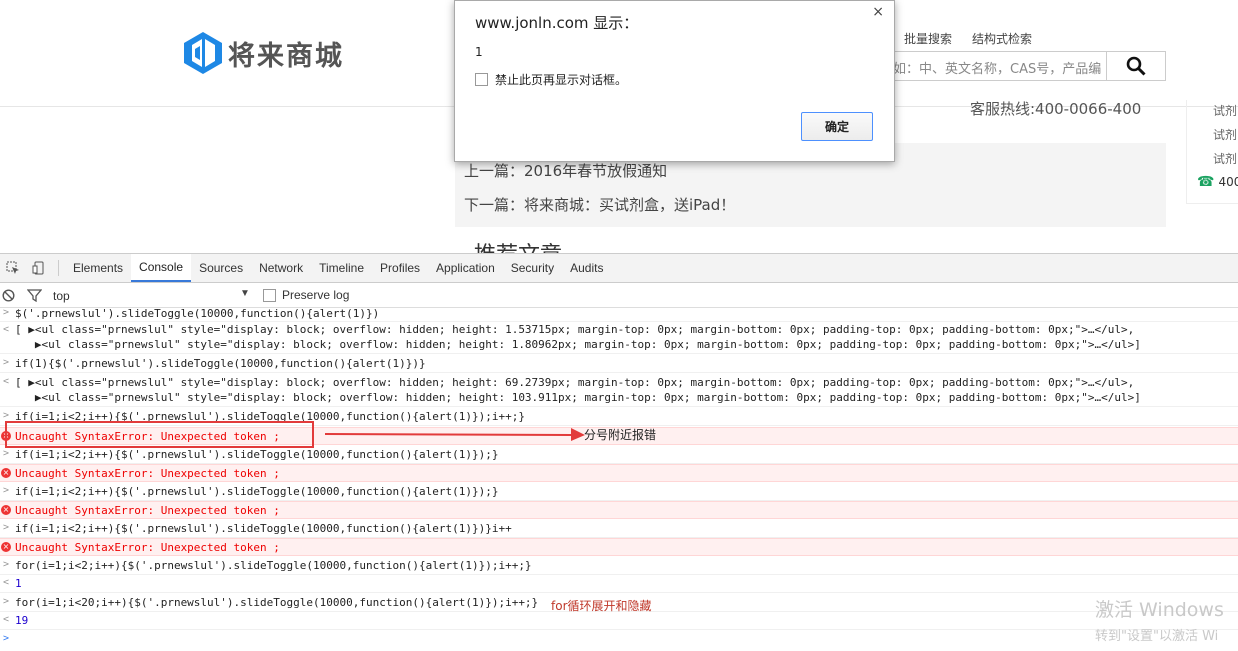 The width and height of the screenshot is (1238, 651). What do you see at coordinates (281, 268) in the screenshot?
I see `tab-network: Network` at bounding box center [281, 268].